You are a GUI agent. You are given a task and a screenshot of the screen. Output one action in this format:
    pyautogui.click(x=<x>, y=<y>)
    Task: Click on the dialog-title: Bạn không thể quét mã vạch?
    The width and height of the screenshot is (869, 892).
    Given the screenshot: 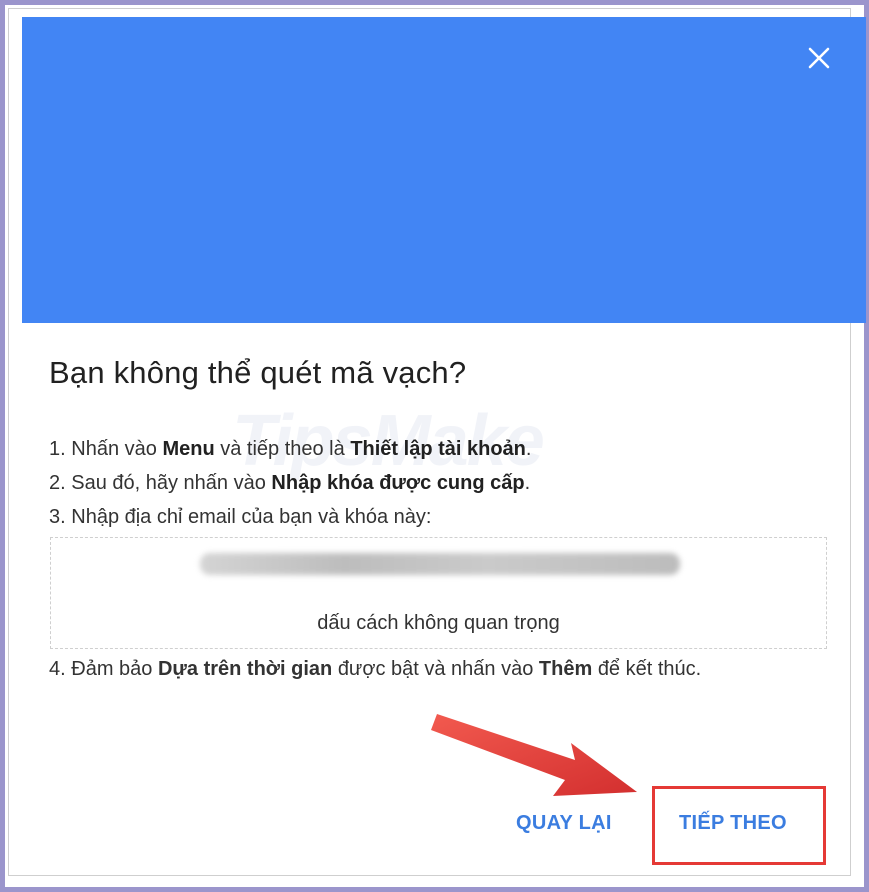 What is the action you would take?
    pyautogui.click(x=258, y=372)
    